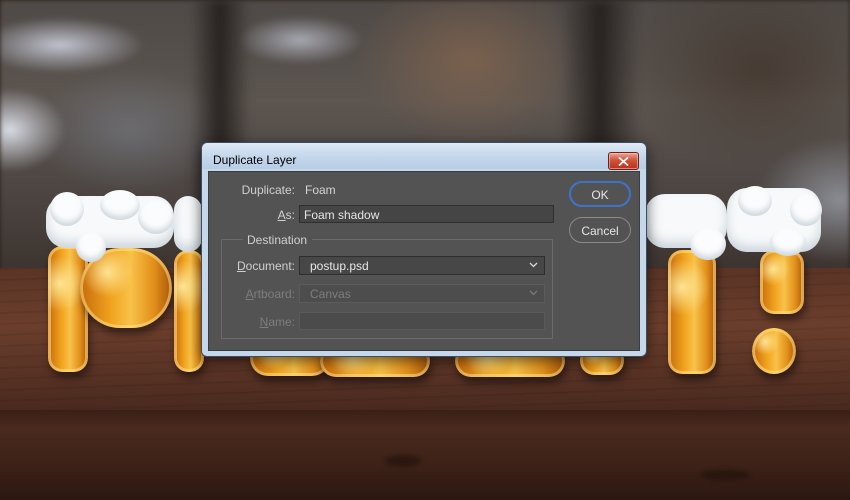 This screenshot has height=500, width=850. What do you see at coordinates (268, 190) in the screenshot?
I see `duplicate-label: Duplicate:` at bounding box center [268, 190].